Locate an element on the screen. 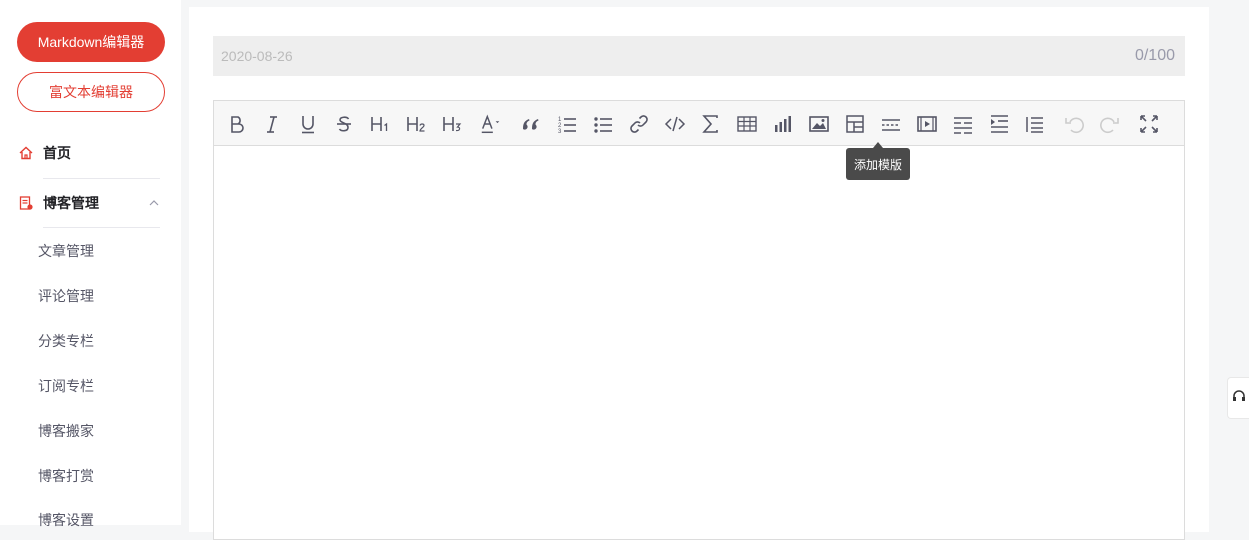 Image resolution: width=1249 pixels, height=540 pixels. sidebar-item-blog-management: 博客管理 is located at coordinates (91, 203).